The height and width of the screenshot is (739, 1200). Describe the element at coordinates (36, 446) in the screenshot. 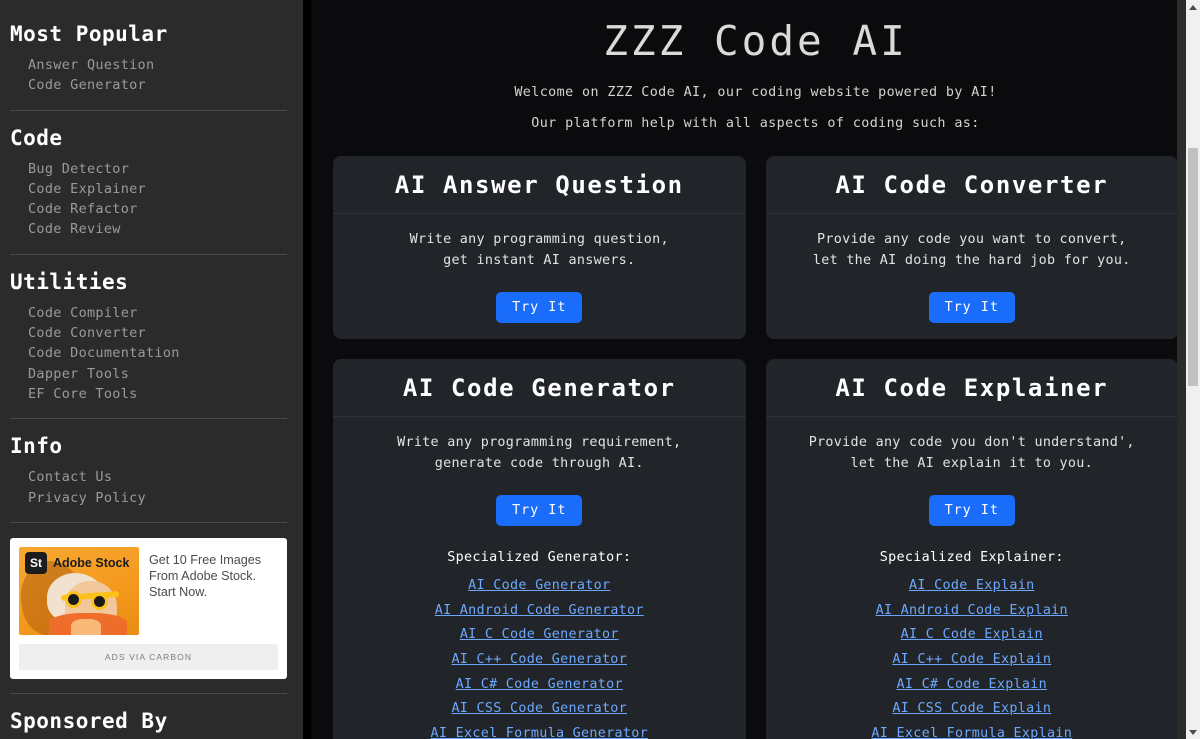

I see `sidebar-group-title: Info` at that location.